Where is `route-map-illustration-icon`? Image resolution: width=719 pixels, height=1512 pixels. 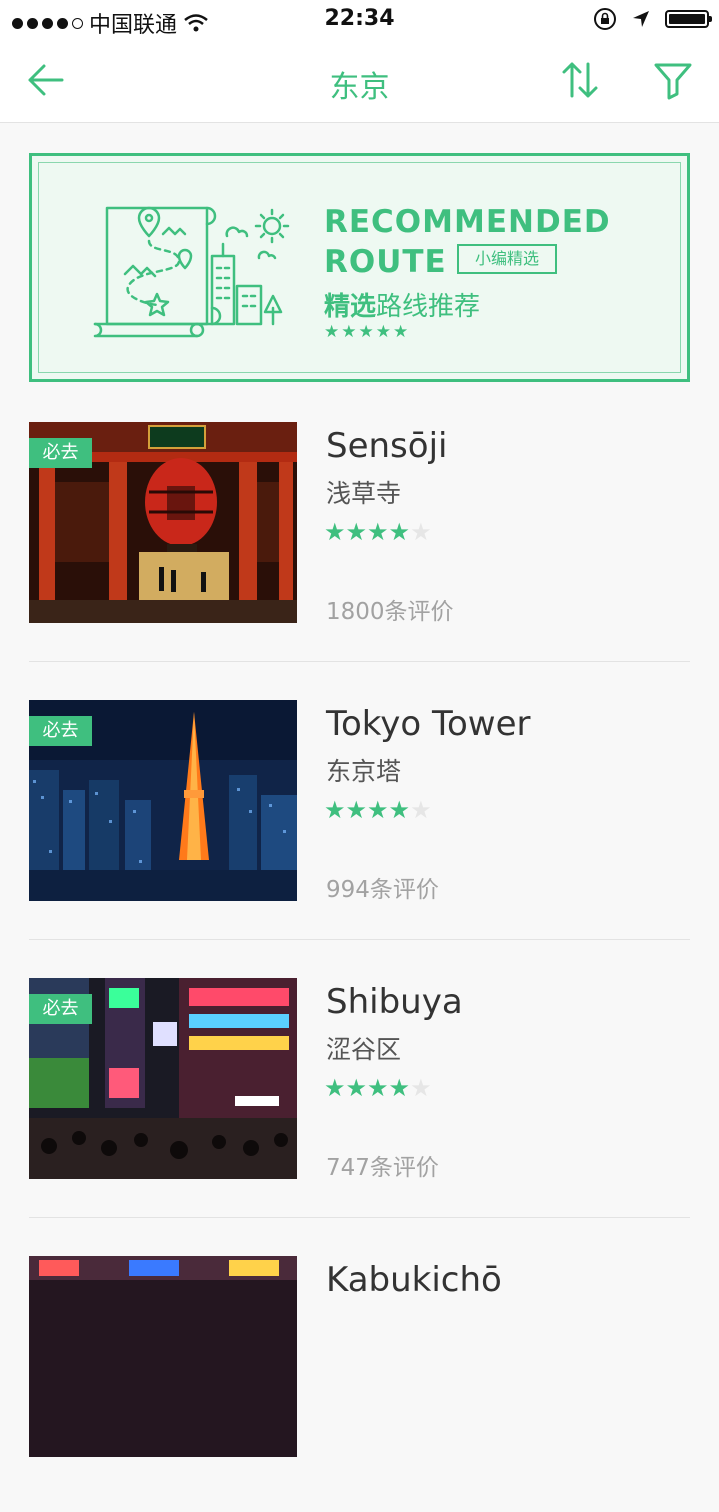 route-map-illustration-icon is located at coordinates (191, 272).